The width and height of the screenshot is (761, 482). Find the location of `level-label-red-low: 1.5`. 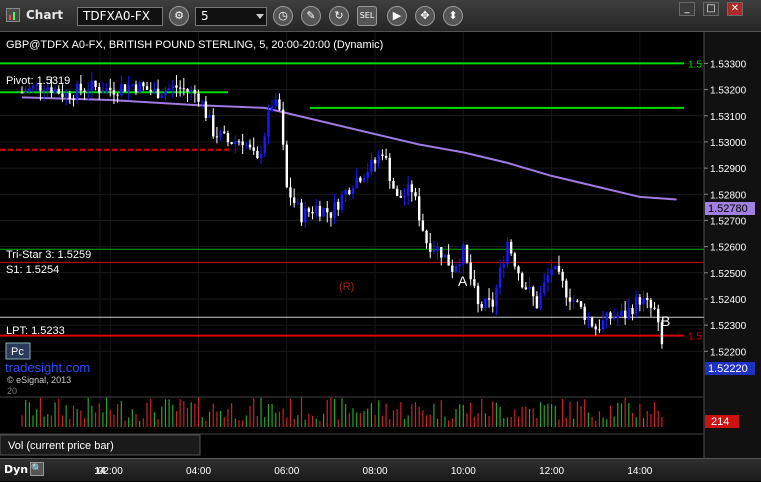

level-label-red-low: 1.5 is located at coordinates (695, 337).